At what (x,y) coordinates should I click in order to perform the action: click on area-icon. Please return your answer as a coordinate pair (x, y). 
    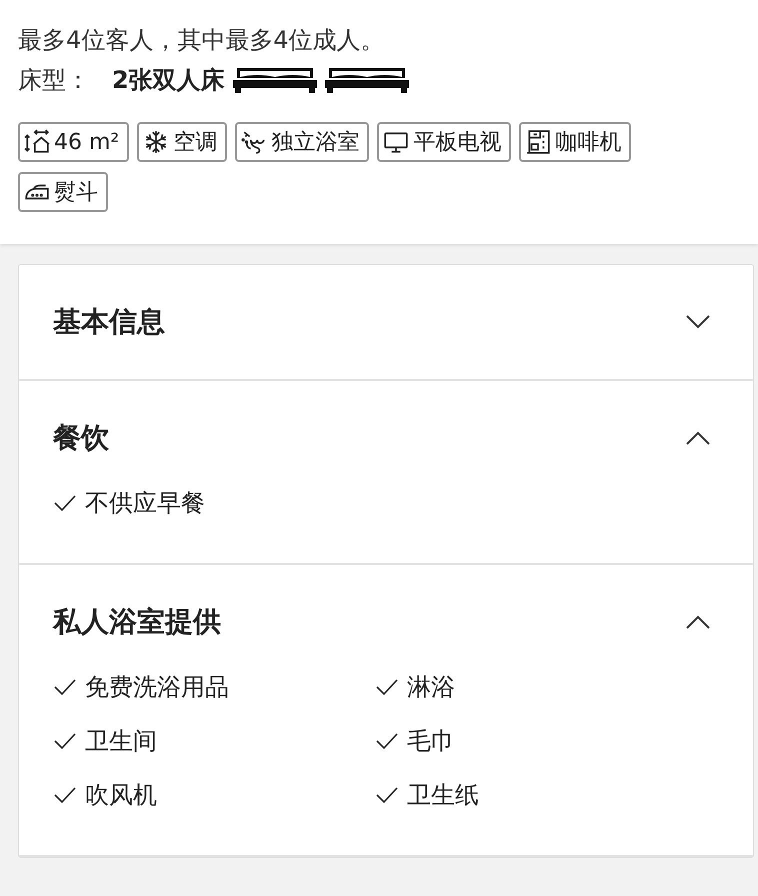
    Looking at the image, I should click on (37, 142).